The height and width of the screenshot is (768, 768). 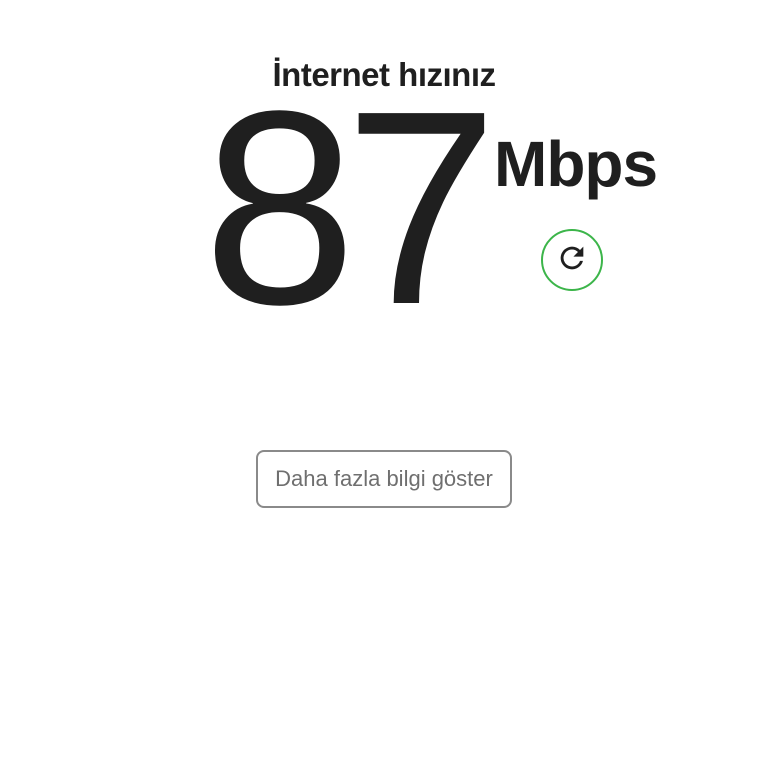 I want to click on refresh-button, so click(x=572, y=260).